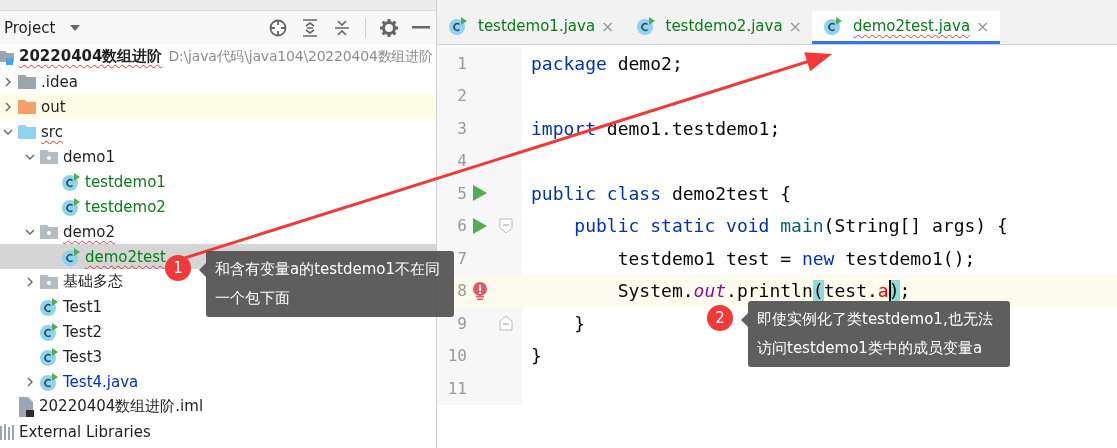 The height and width of the screenshot is (448, 1117). What do you see at coordinates (461, 128) in the screenshot?
I see `line-number: 3` at bounding box center [461, 128].